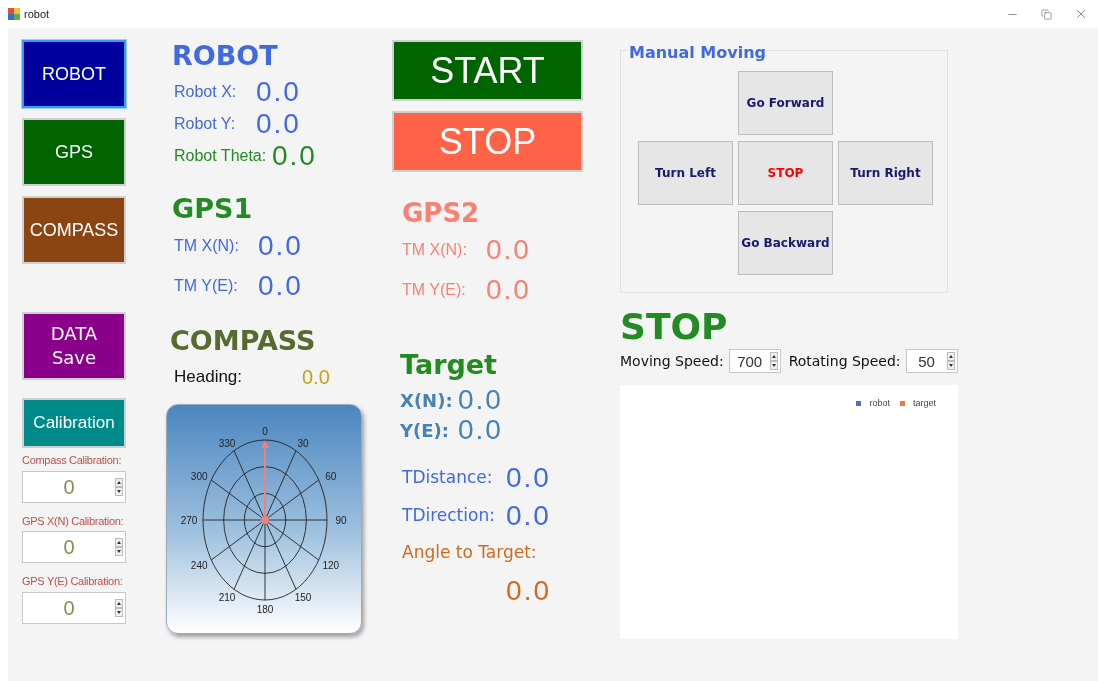 This screenshot has height=681, width=1098. What do you see at coordinates (879, 403) in the screenshot?
I see `legend-label: robot` at bounding box center [879, 403].